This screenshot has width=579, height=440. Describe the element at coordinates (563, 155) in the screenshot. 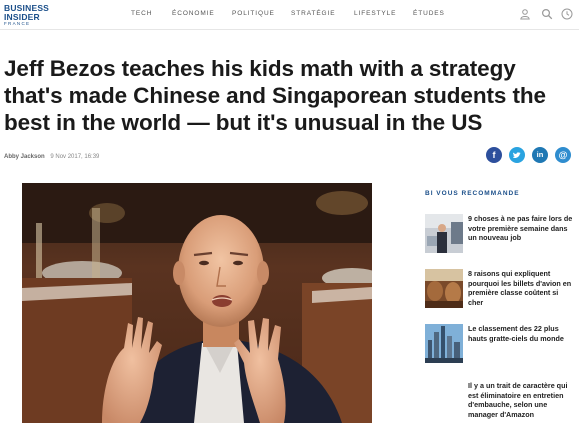

I see `email-icon: @` at that location.